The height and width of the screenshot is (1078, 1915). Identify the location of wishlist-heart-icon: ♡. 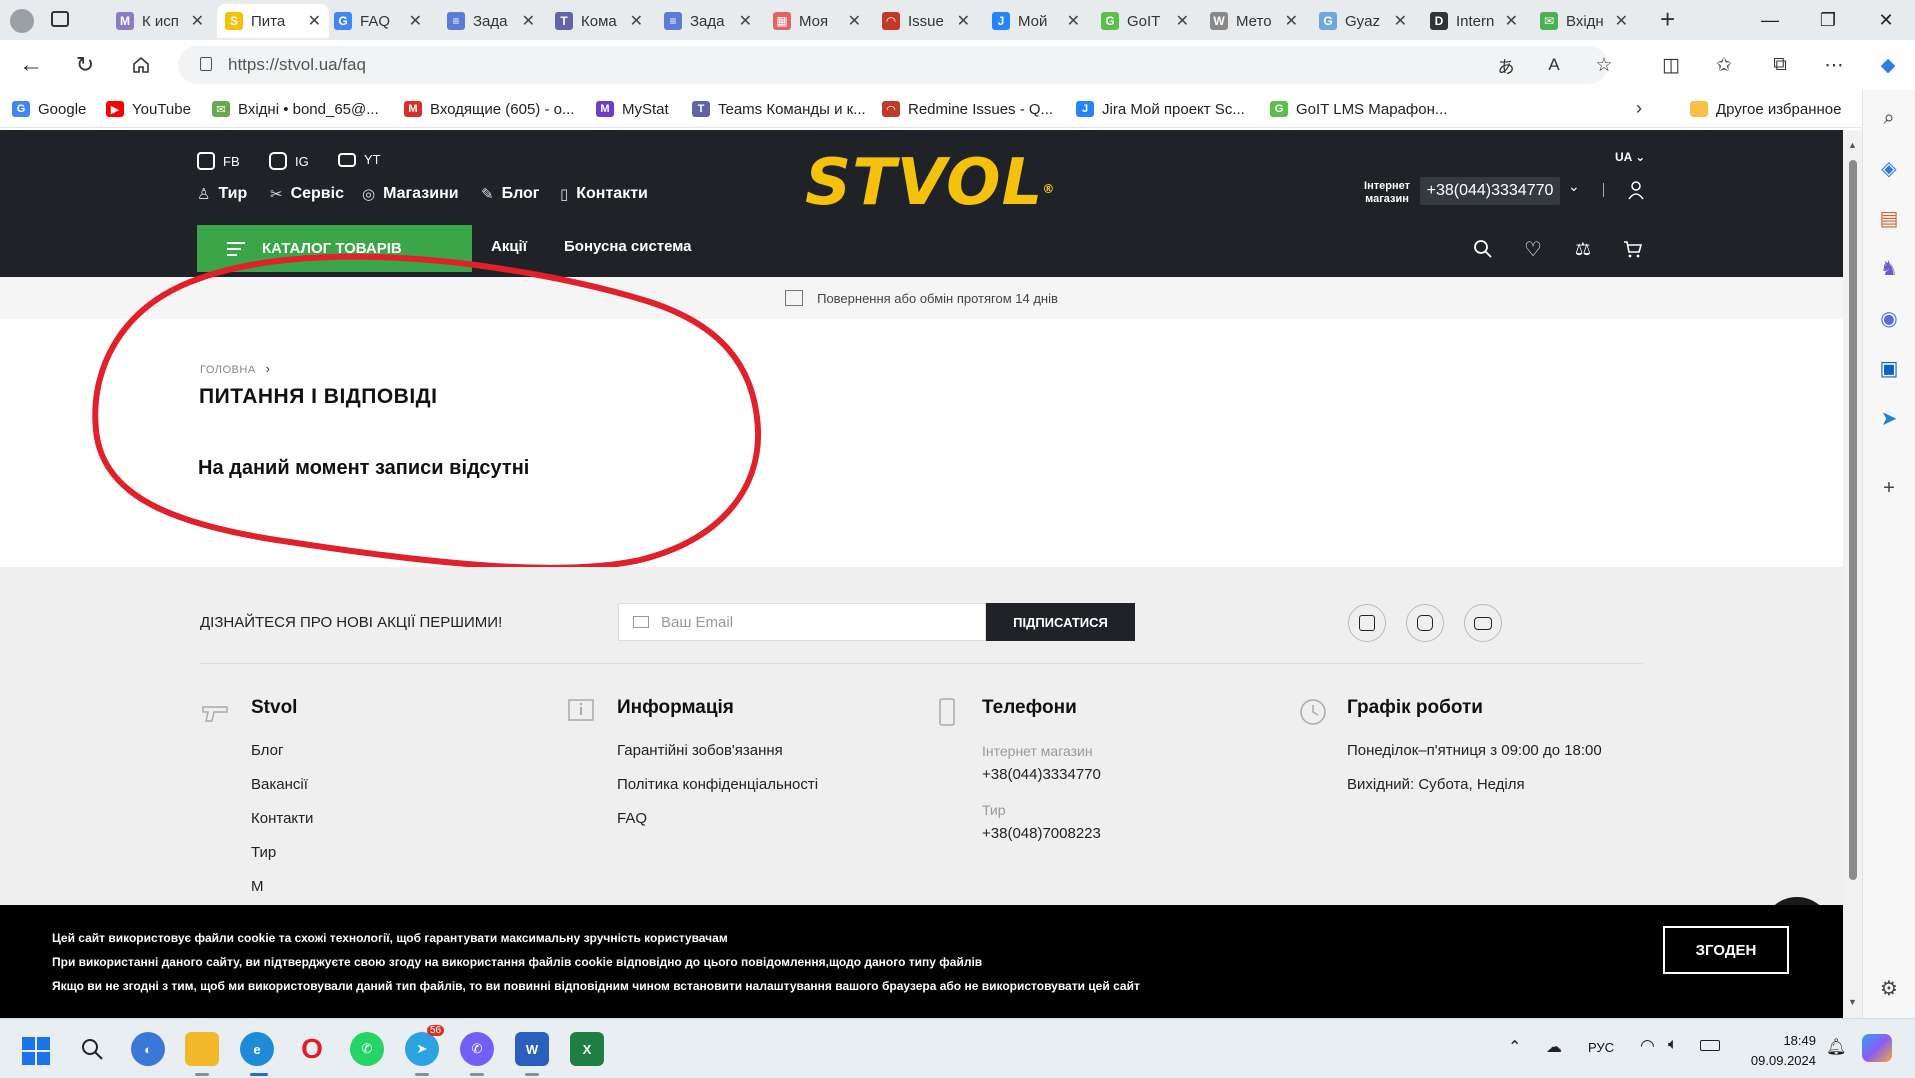
(1533, 249).